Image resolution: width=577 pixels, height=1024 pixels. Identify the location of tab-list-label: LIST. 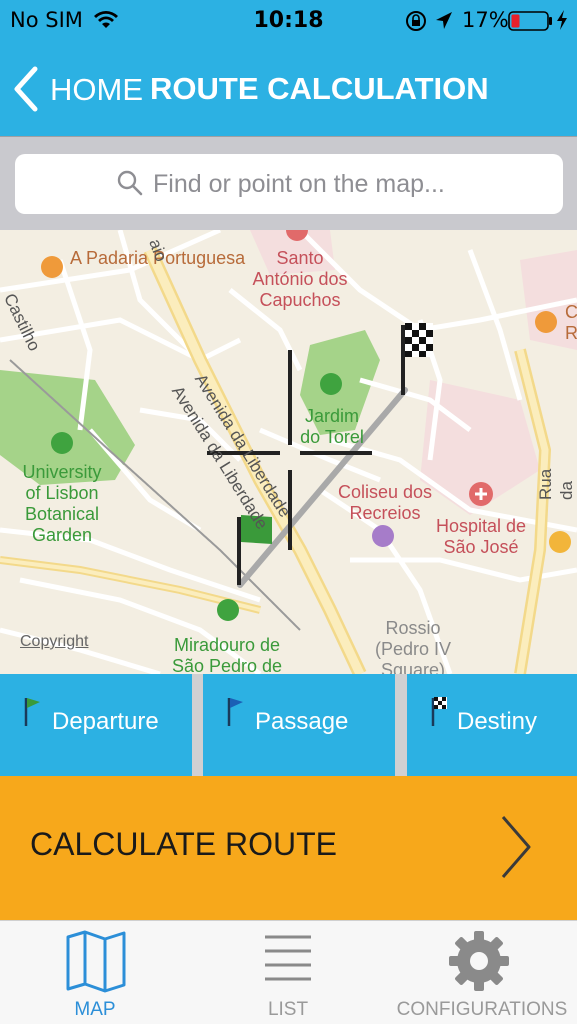
(288, 1009).